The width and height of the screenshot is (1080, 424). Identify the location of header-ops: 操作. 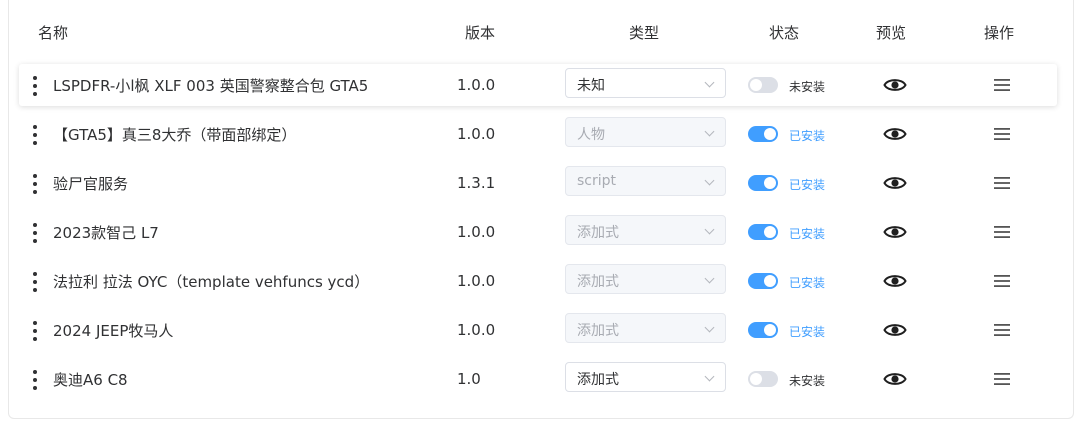
(999, 33).